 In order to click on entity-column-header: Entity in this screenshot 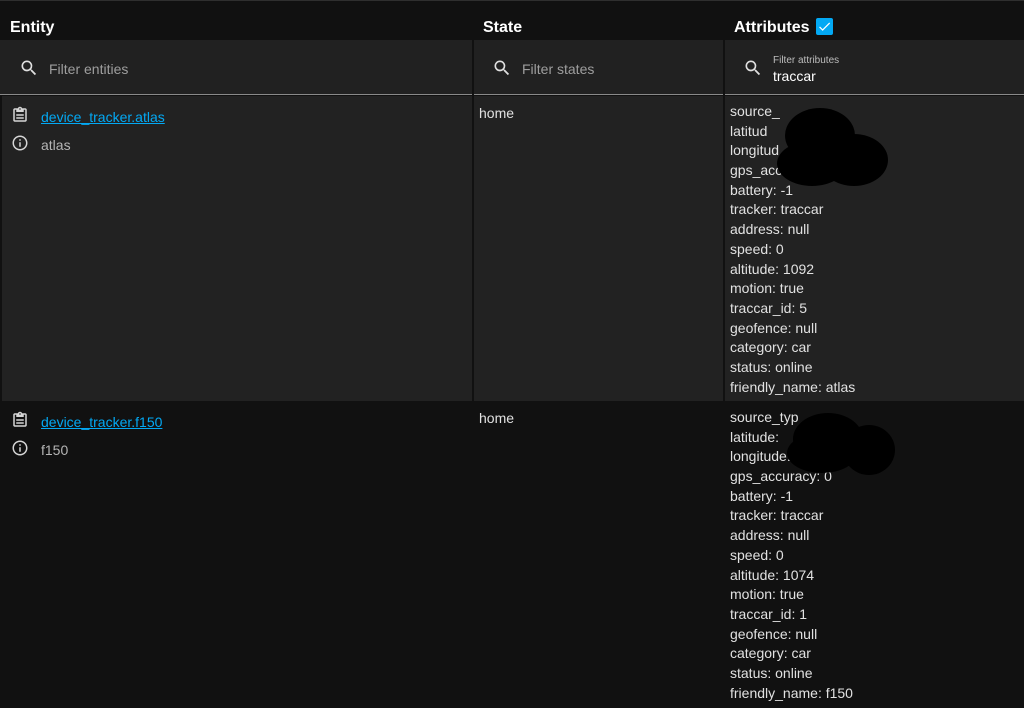, I will do `click(32, 28)`.